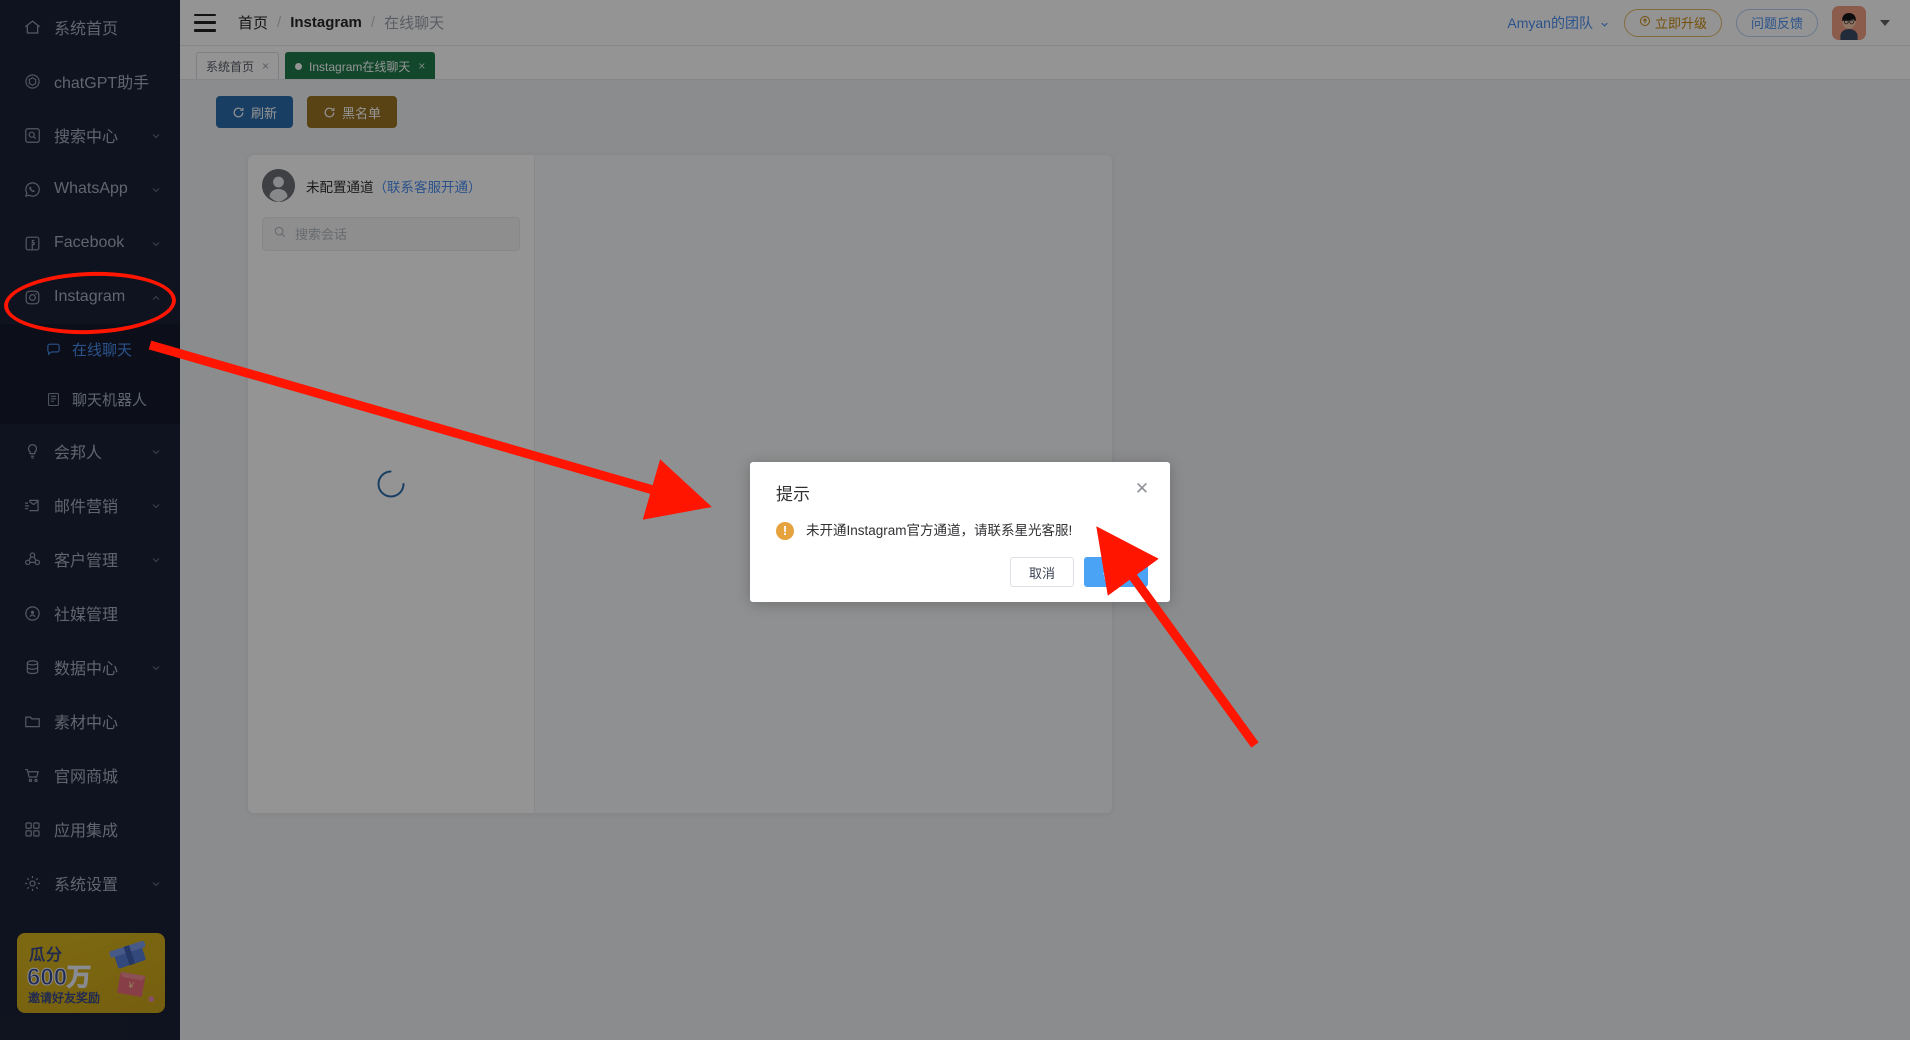 The image size is (1910, 1040). Describe the element at coordinates (1041, 572) in the screenshot. I see `cancel-button: 取消` at that location.